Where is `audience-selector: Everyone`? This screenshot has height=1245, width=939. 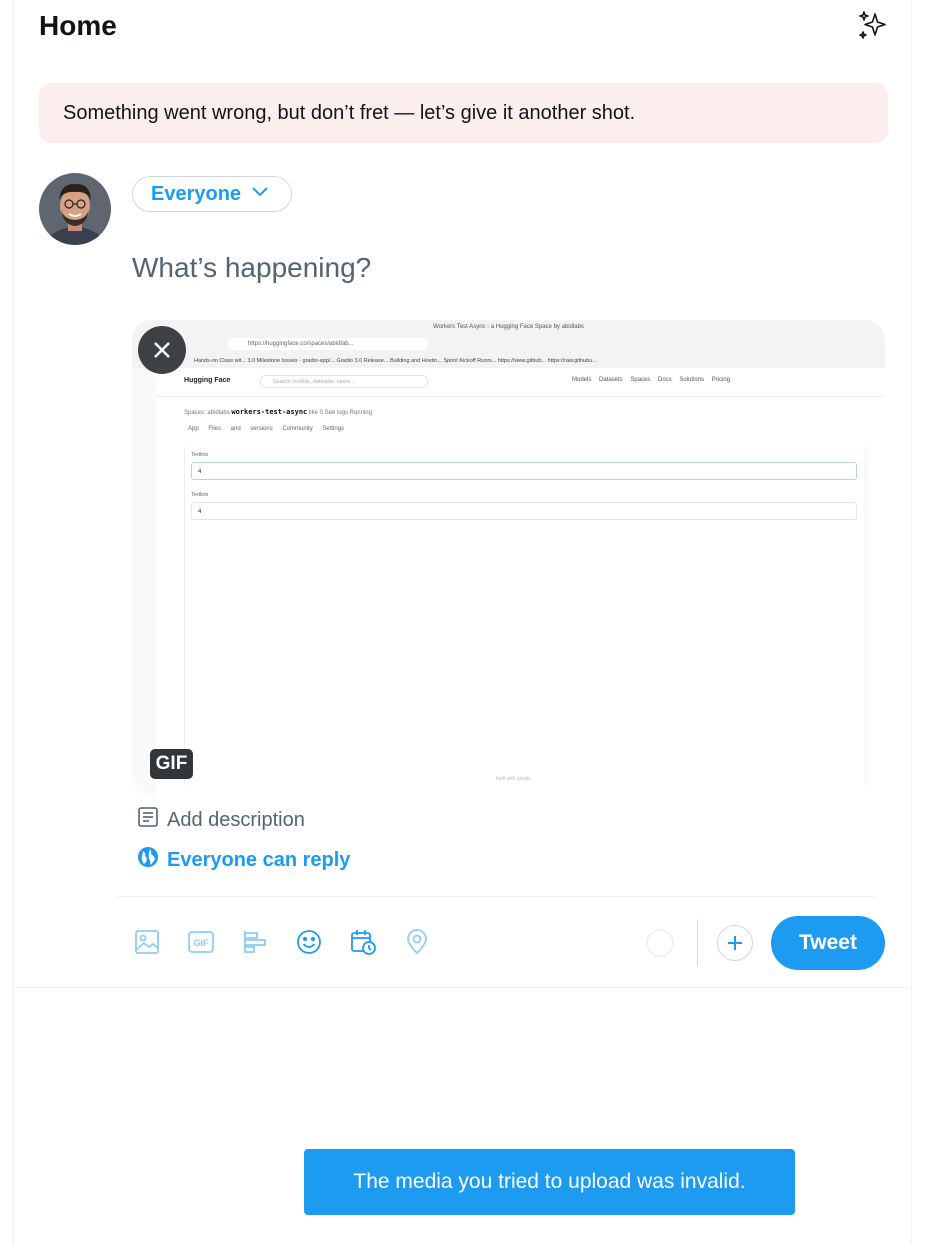
audience-selector: Everyone is located at coordinates (212, 194).